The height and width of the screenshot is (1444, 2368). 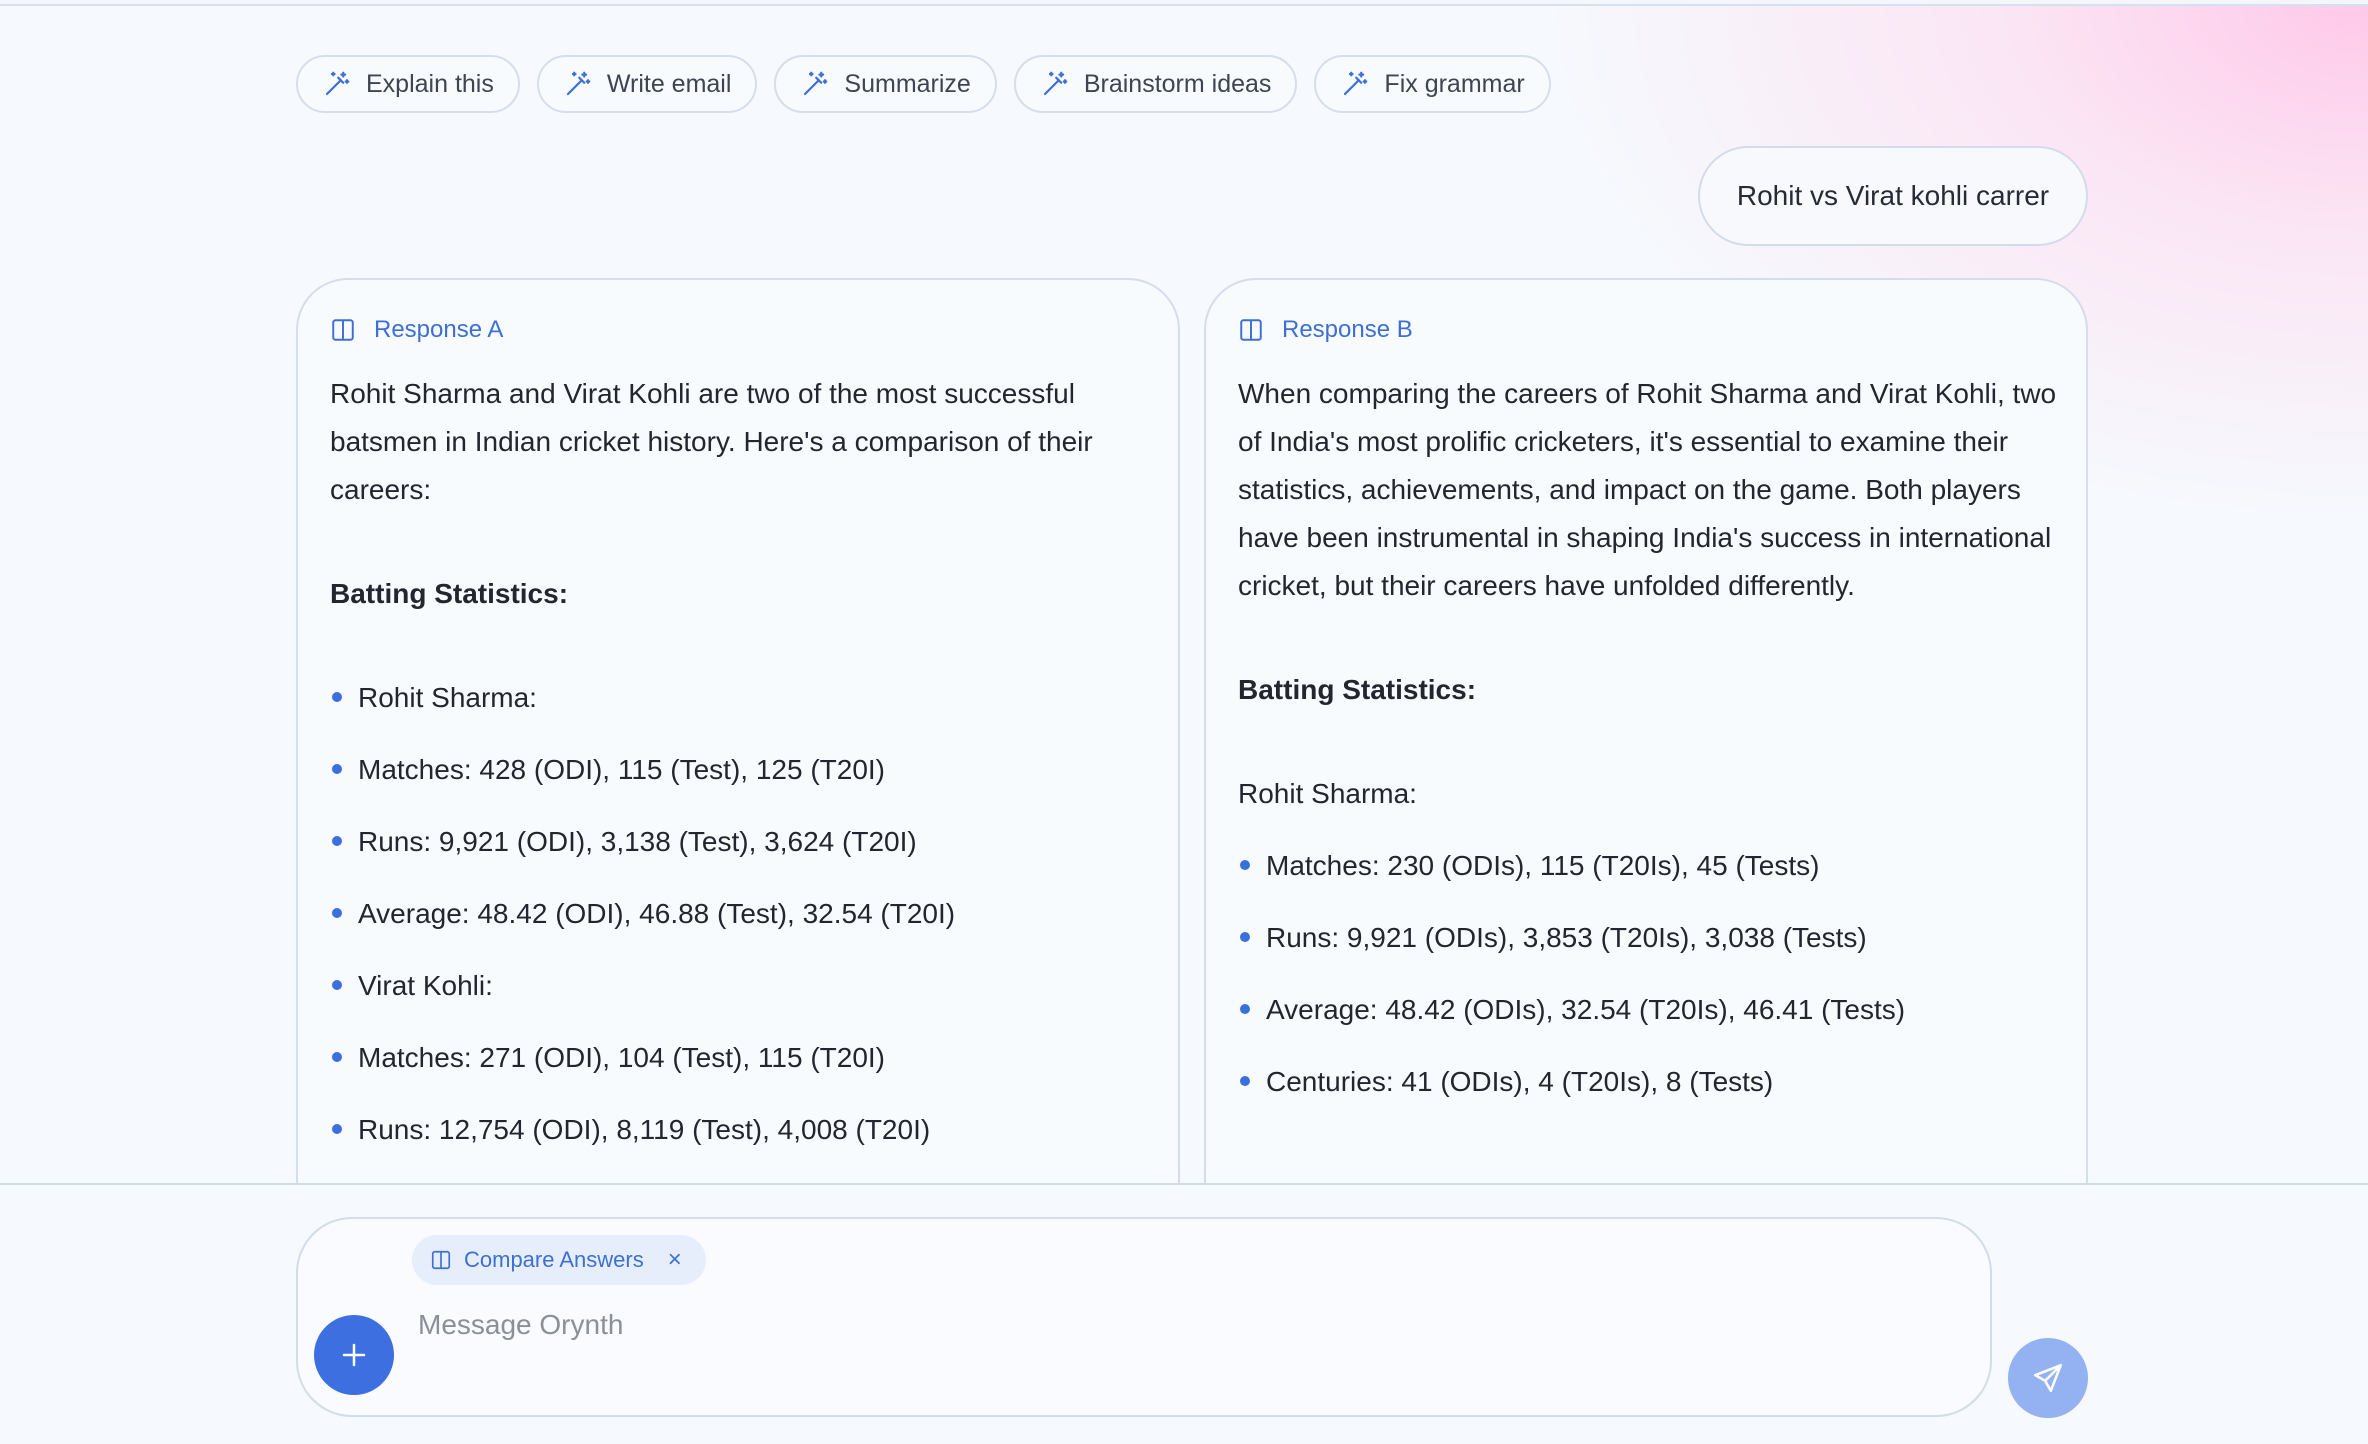 I want to click on send-button, so click(x=2048, y=1378).